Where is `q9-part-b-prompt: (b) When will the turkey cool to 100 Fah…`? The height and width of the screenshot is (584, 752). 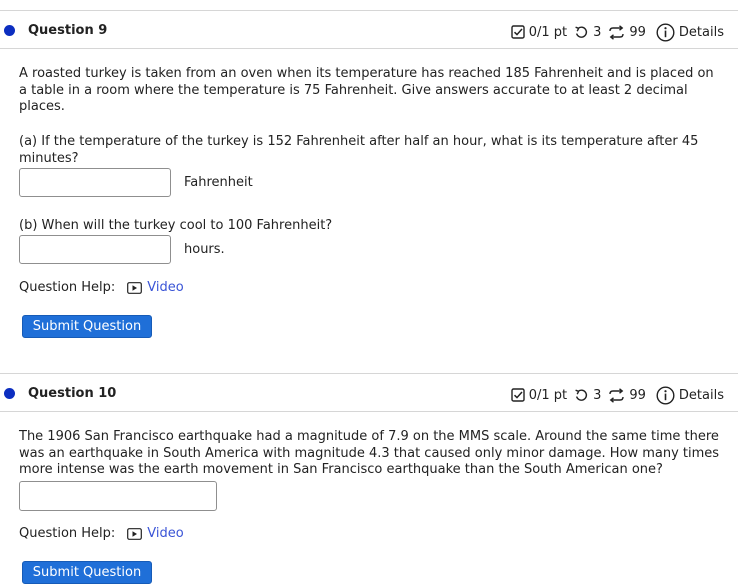 q9-part-b-prompt: (b) When will the turkey cool to 100 Fah… is located at coordinates (176, 225).